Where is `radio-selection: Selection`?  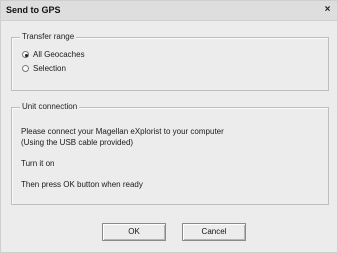
radio-selection: Selection is located at coordinates (44, 68).